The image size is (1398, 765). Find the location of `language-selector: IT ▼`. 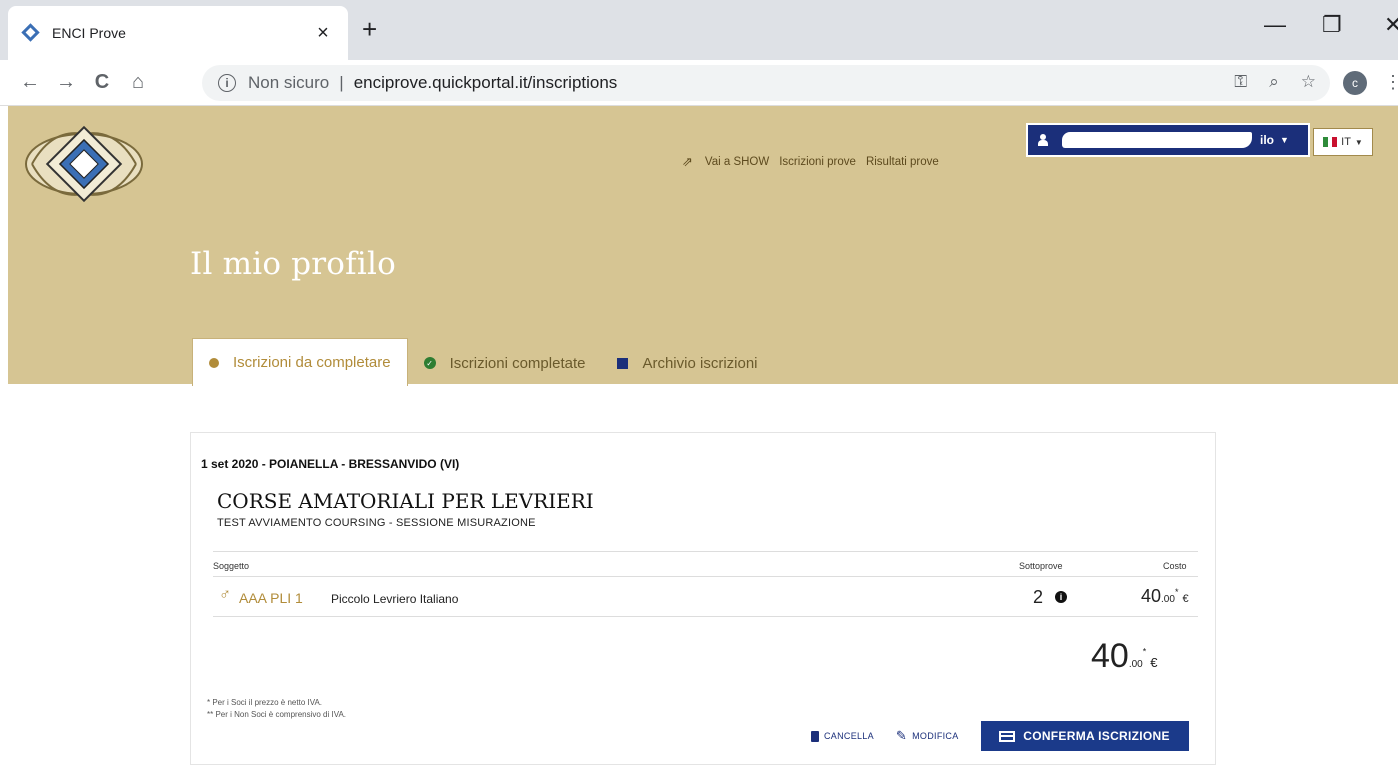

language-selector: IT ▼ is located at coordinates (1343, 142).